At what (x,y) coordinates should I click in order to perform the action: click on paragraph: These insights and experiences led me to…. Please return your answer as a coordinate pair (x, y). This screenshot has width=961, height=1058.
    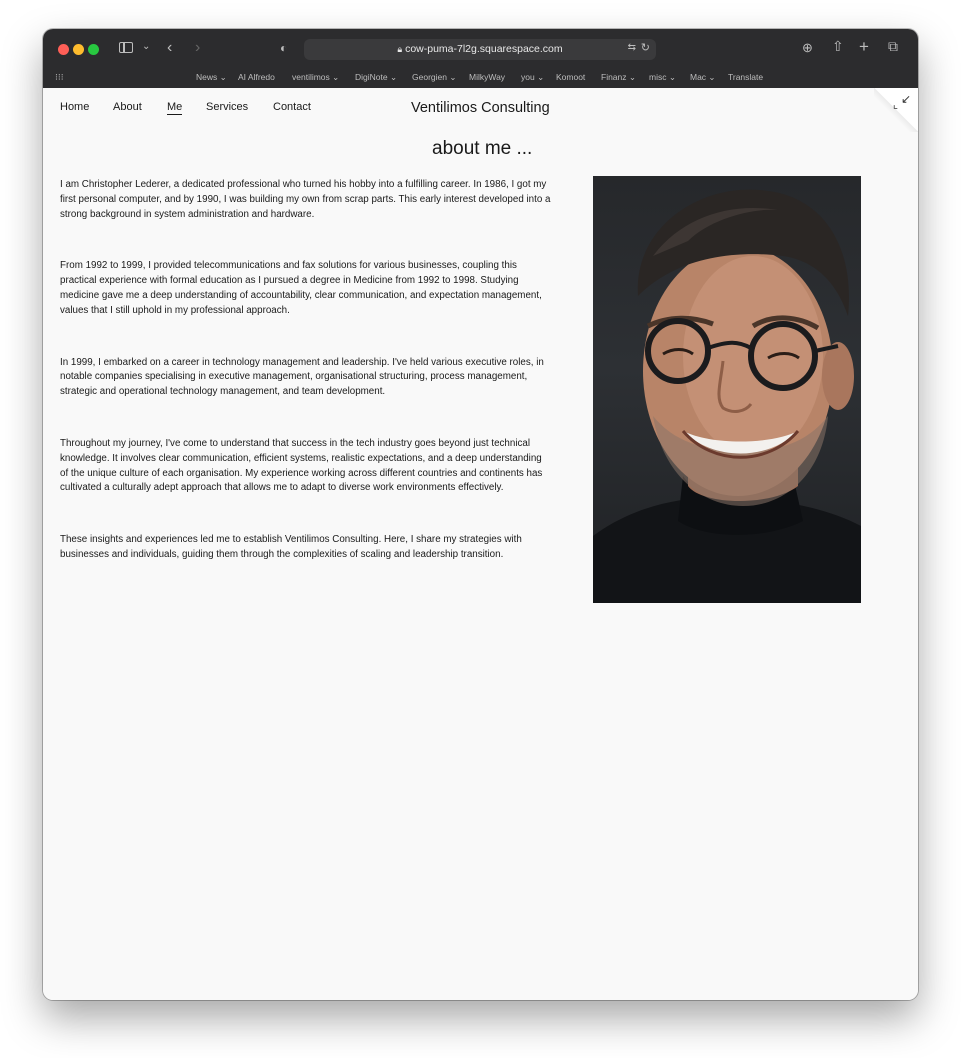
    Looking at the image, I should click on (291, 547).